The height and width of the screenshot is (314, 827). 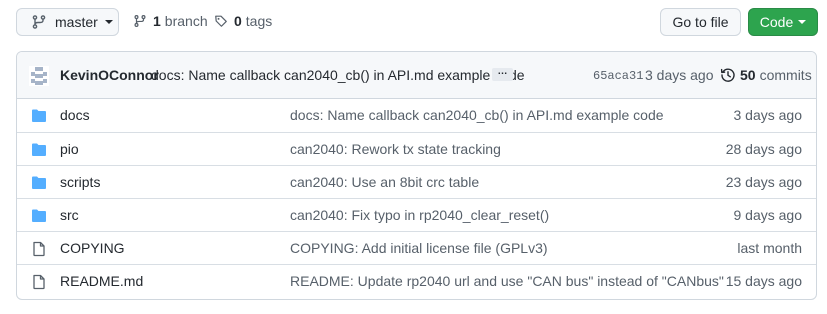 I want to click on file-commit-date: 15 days ago, so click(x=763, y=281).